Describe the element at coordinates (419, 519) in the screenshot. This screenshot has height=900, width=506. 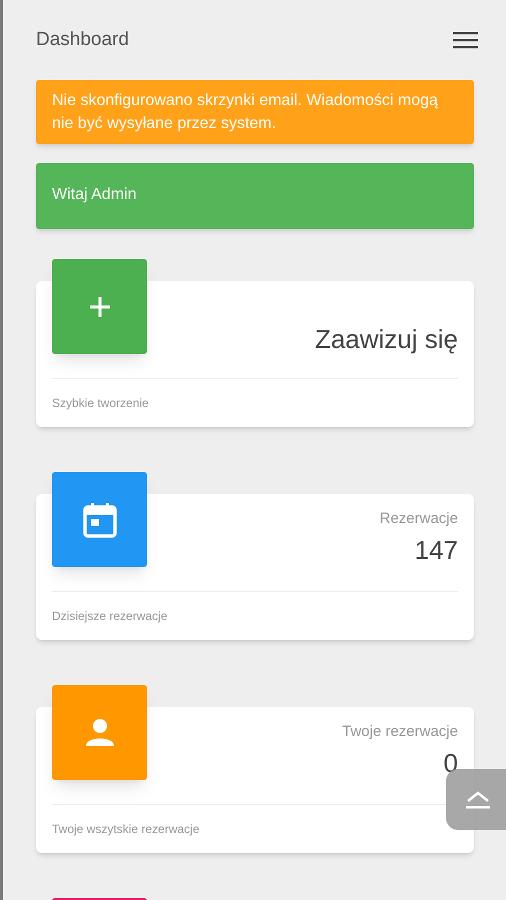
I see `stat-label: Rezerwacje` at that location.